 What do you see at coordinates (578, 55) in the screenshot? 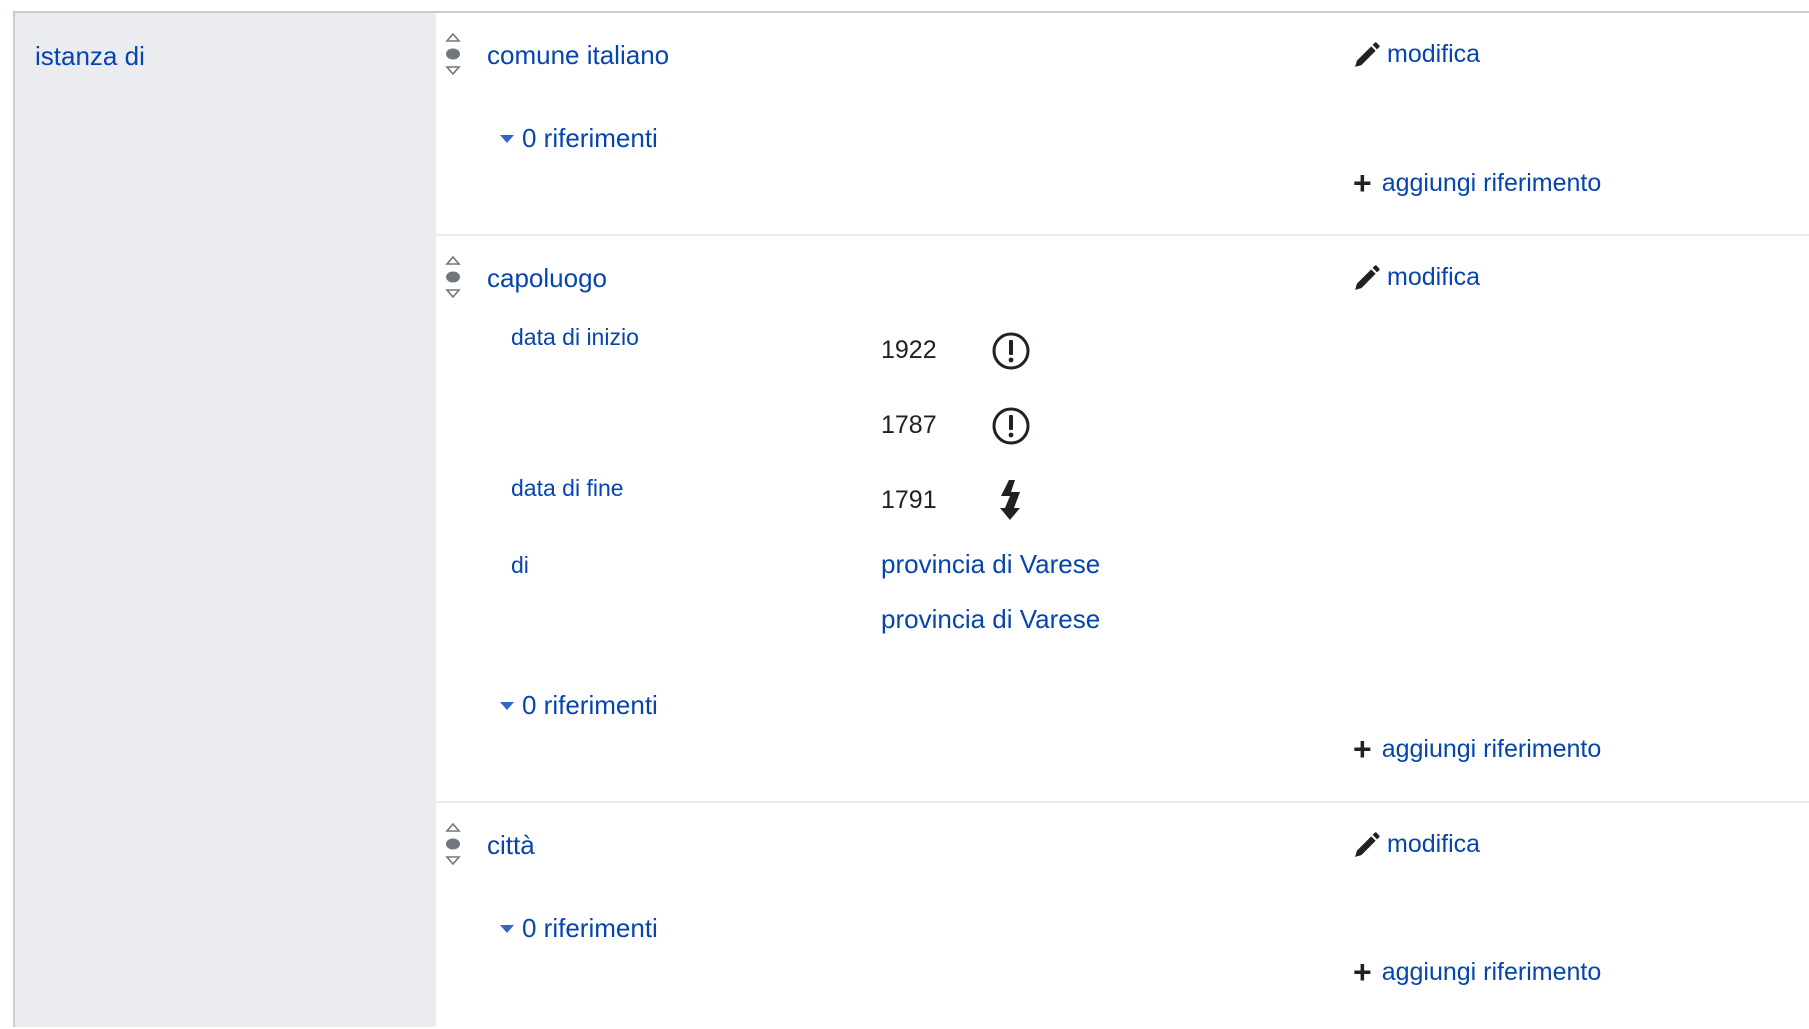
I see `statement-value-link: comune italiano` at bounding box center [578, 55].